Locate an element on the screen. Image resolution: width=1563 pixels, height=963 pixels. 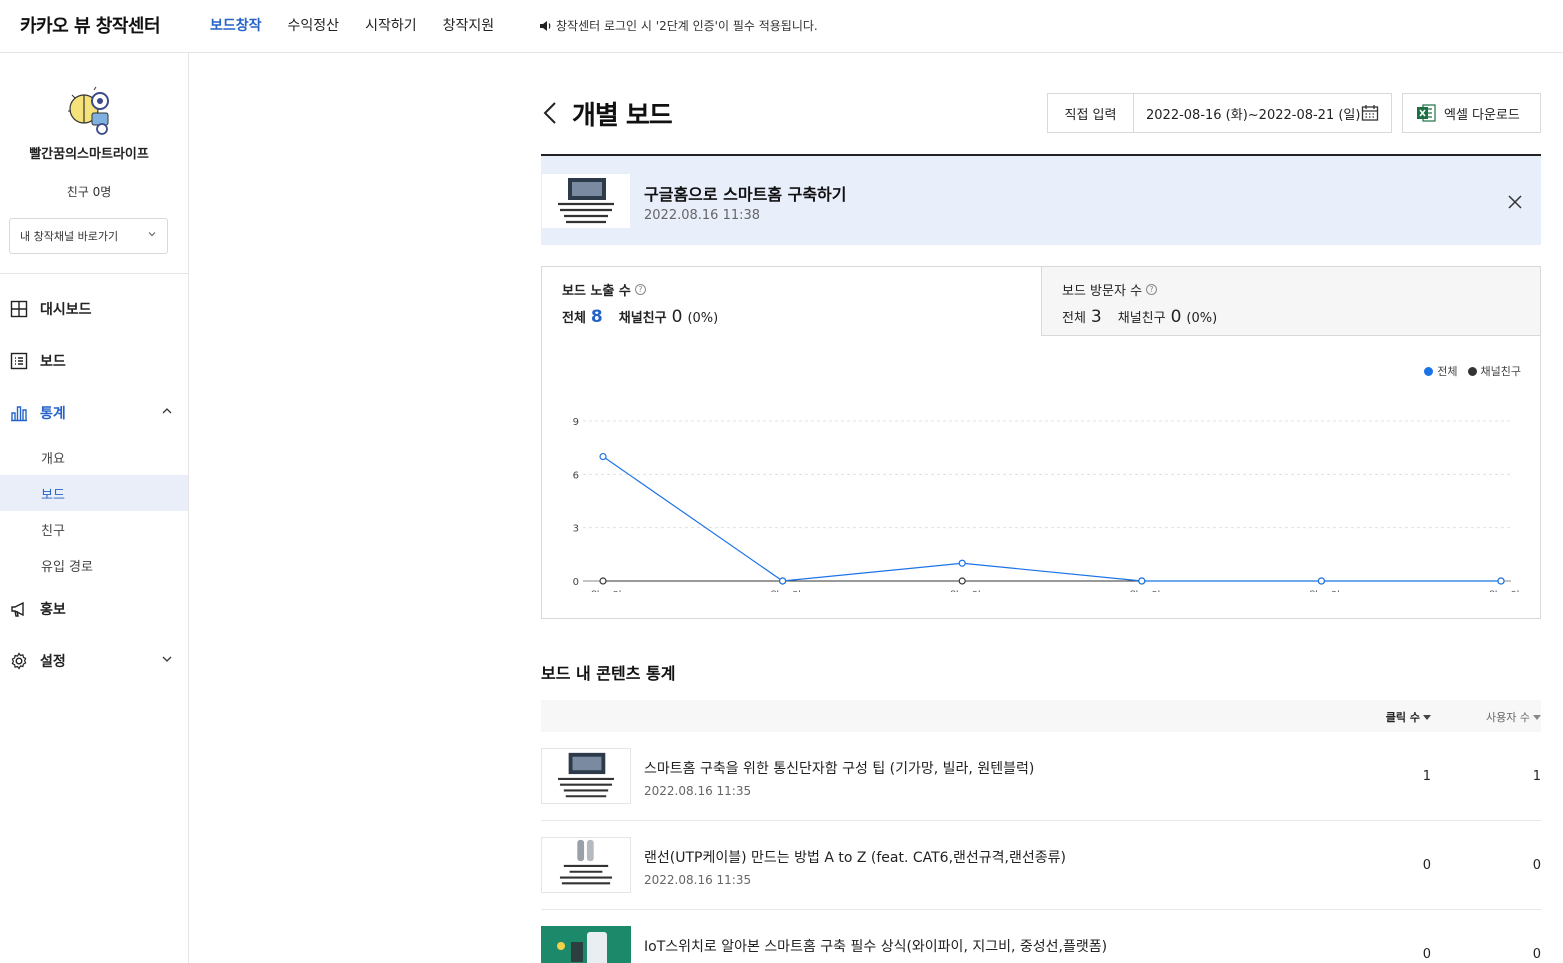
top-nav: 보드창작 수익정산 시작하기 창작지원 is located at coordinates (365, 25).